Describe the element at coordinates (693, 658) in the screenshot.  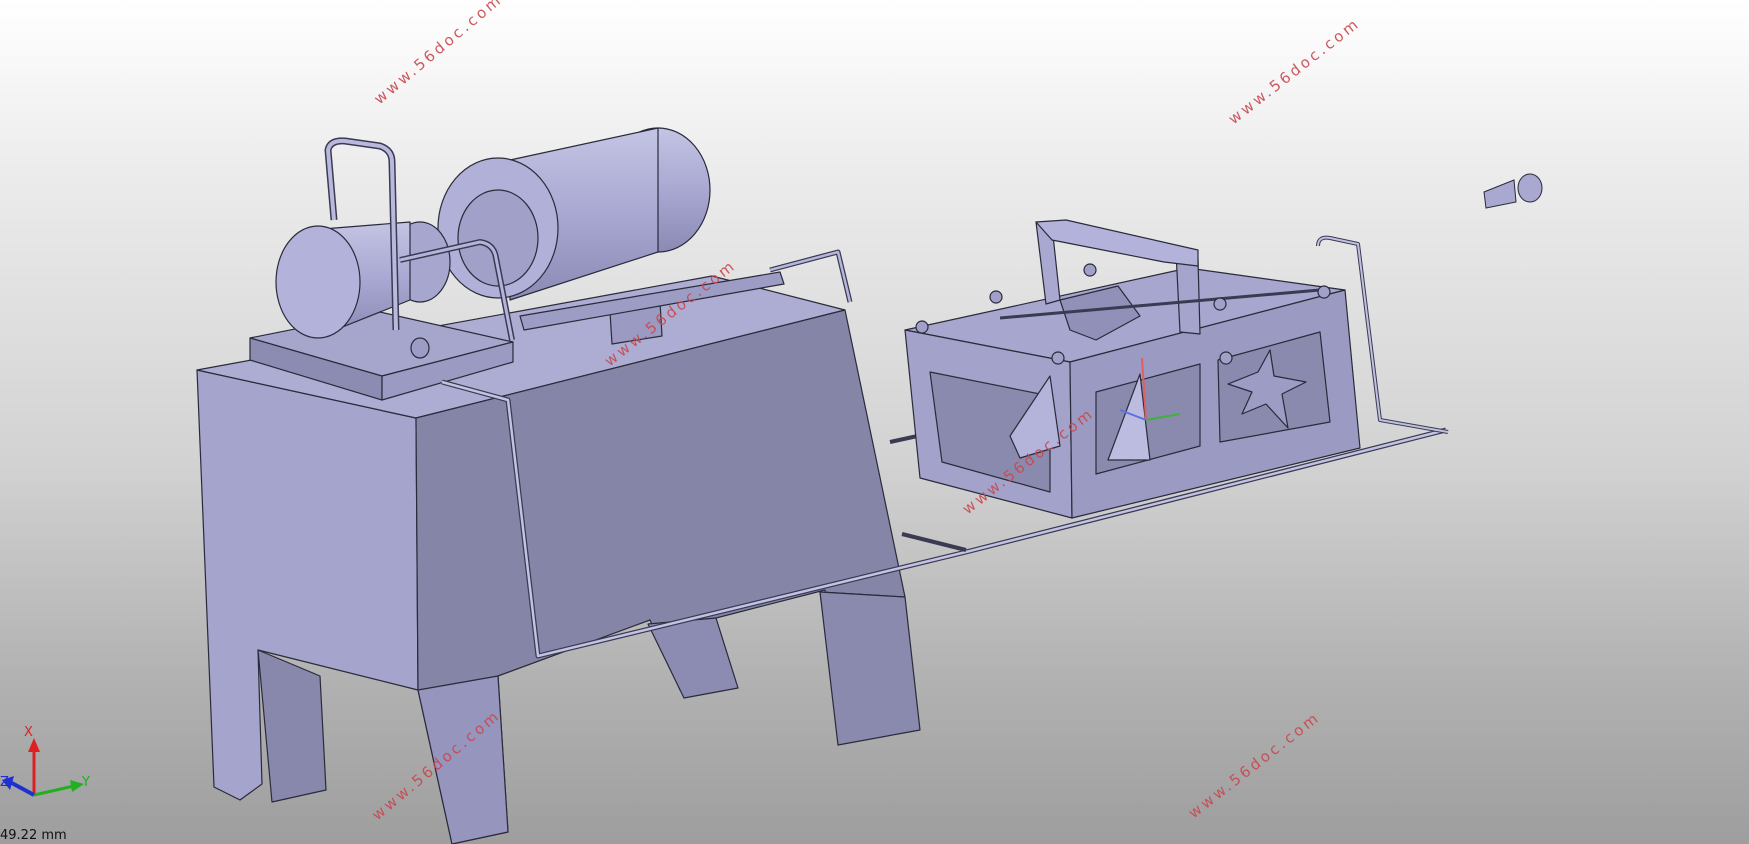
I see `tank-leg-back` at that location.